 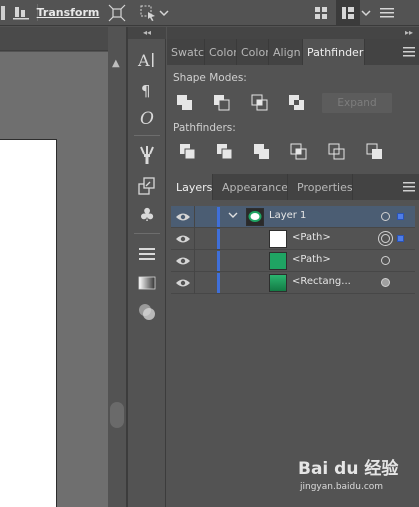 I want to click on baidu-watermark: Bai du 经验 jingyan.baidu.com, so click(x=357, y=477).